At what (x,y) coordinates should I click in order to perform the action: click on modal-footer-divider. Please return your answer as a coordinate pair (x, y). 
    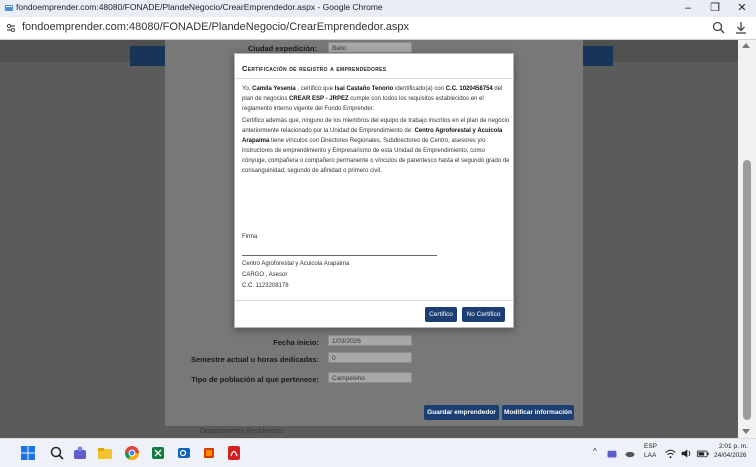
    Looking at the image, I should click on (374, 300).